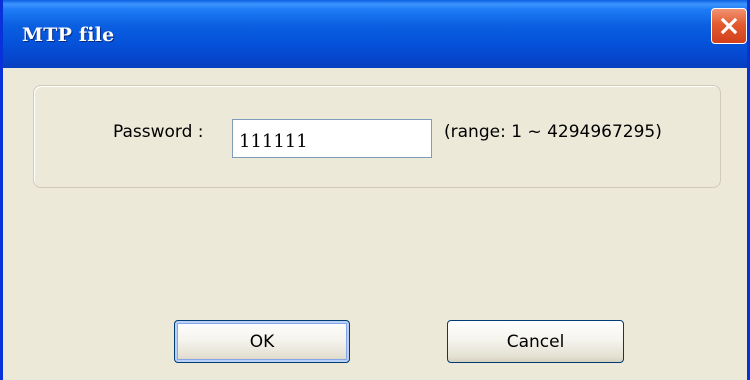  Describe the element at coordinates (68, 35) in the screenshot. I see `window-title: MTP file` at that location.